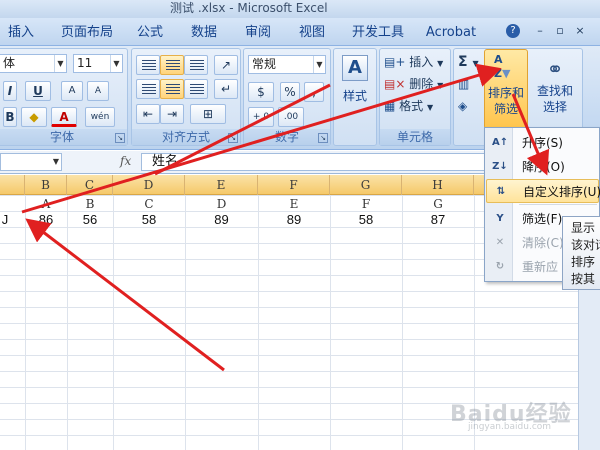  I want to click on column-header-h: H, so click(438, 185).